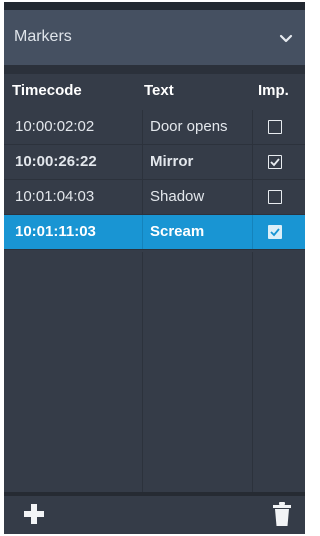 The image size is (320, 536). What do you see at coordinates (286, 39) in the screenshot?
I see `chevron-down-icon` at bounding box center [286, 39].